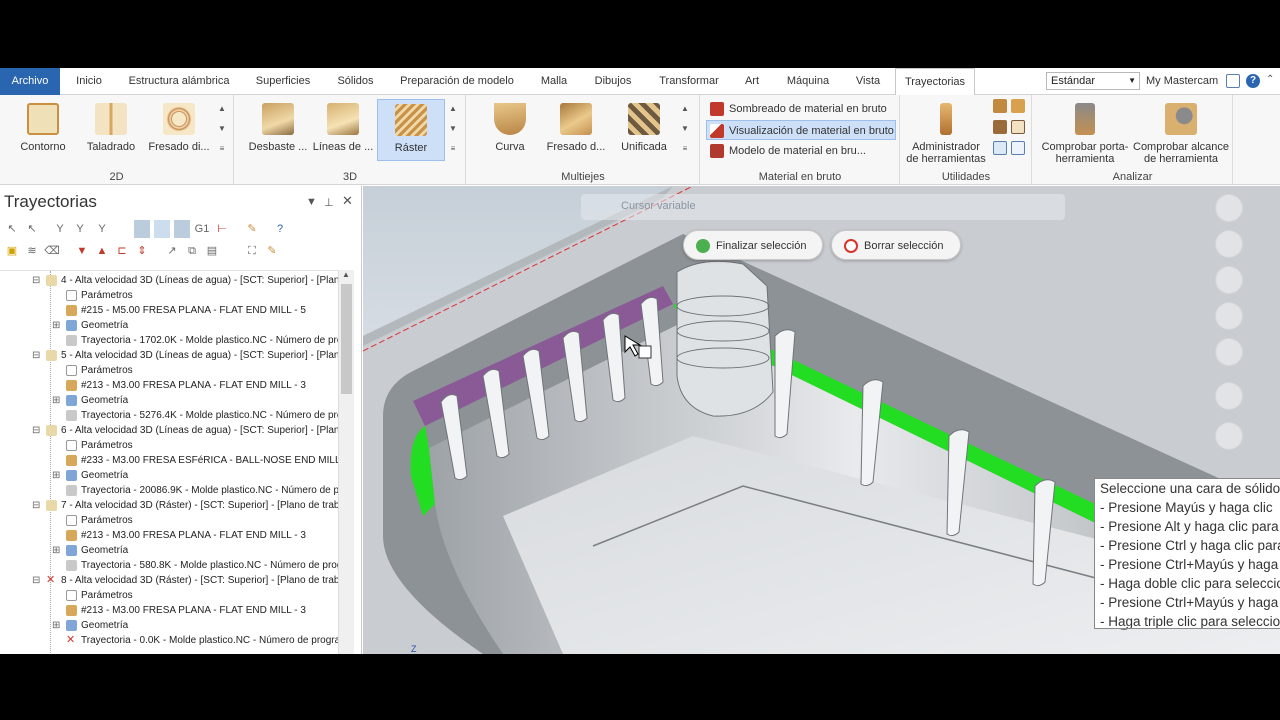 Image resolution: width=1280 pixels, height=720 pixels. What do you see at coordinates (1085, 132) in the screenshot?
I see `check-holder-button: Comprobar porta-herramienta` at bounding box center [1085, 132].